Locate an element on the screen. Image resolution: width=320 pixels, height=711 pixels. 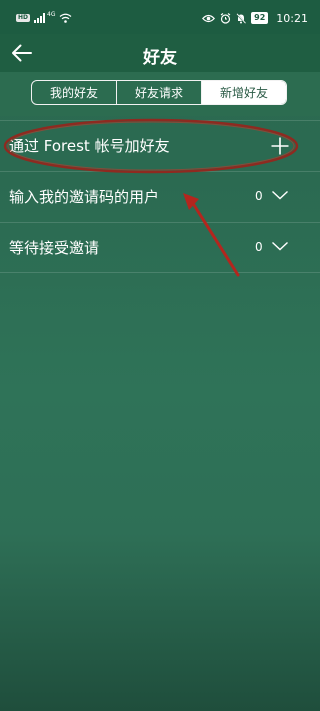
tab-my-friends: 我的好友 is located at coordinates (74, 92).